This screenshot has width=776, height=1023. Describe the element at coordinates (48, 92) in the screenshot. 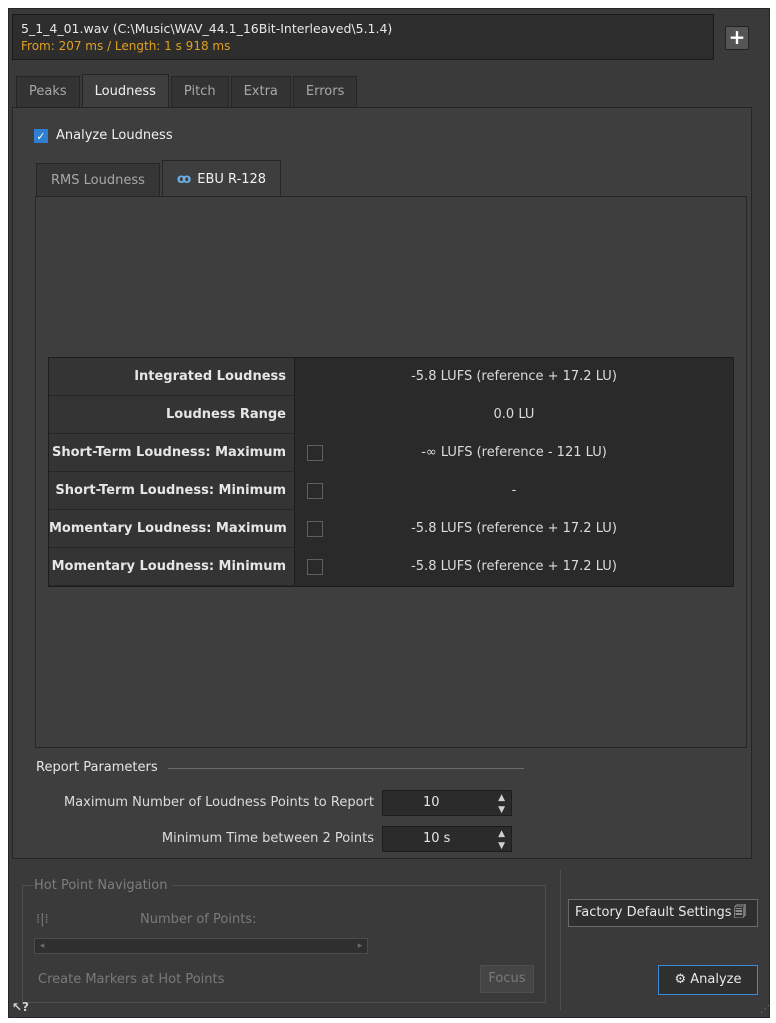

I see `tab-peaks: Peaks` at that location.